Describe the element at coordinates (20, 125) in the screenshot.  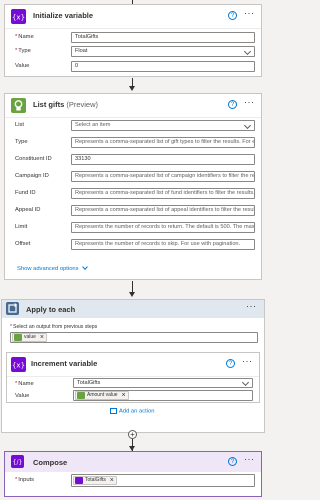
I see `list-label: List` at that location.